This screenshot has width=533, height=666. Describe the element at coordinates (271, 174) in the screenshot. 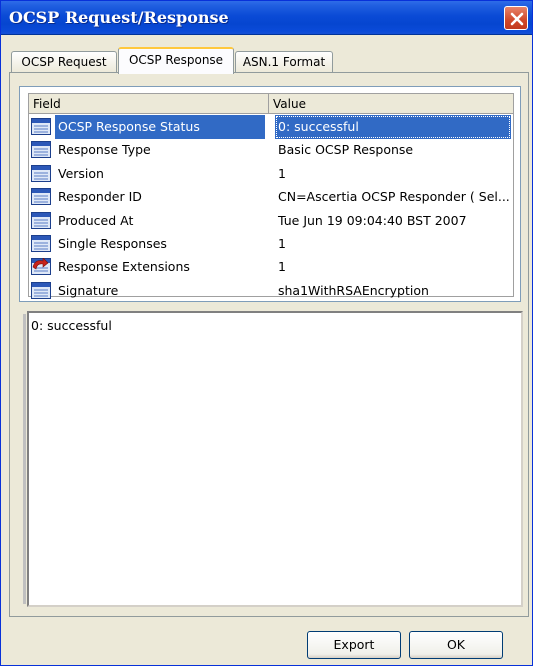

I see `table-row: Version 1` at that location.